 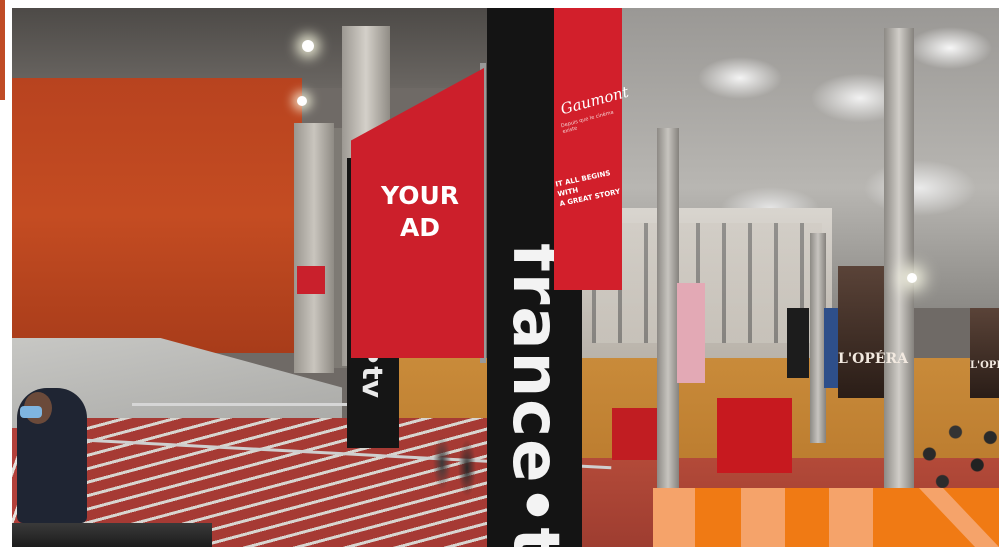 I want to click on escalator-handrail, so click(x=112, y=535).